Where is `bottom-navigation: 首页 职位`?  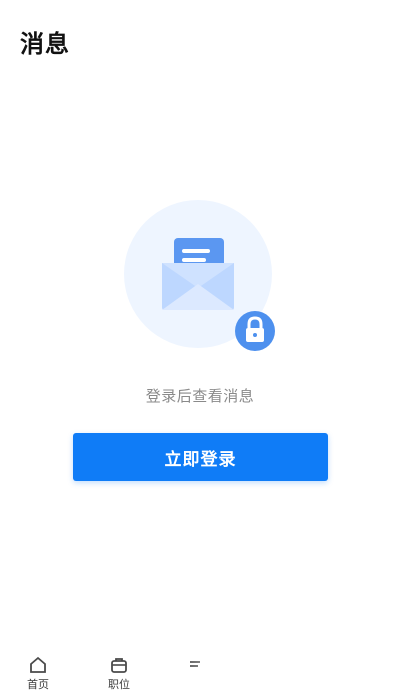
bottom-navigation: 首页 职位 is located at coordinates (200, 673).